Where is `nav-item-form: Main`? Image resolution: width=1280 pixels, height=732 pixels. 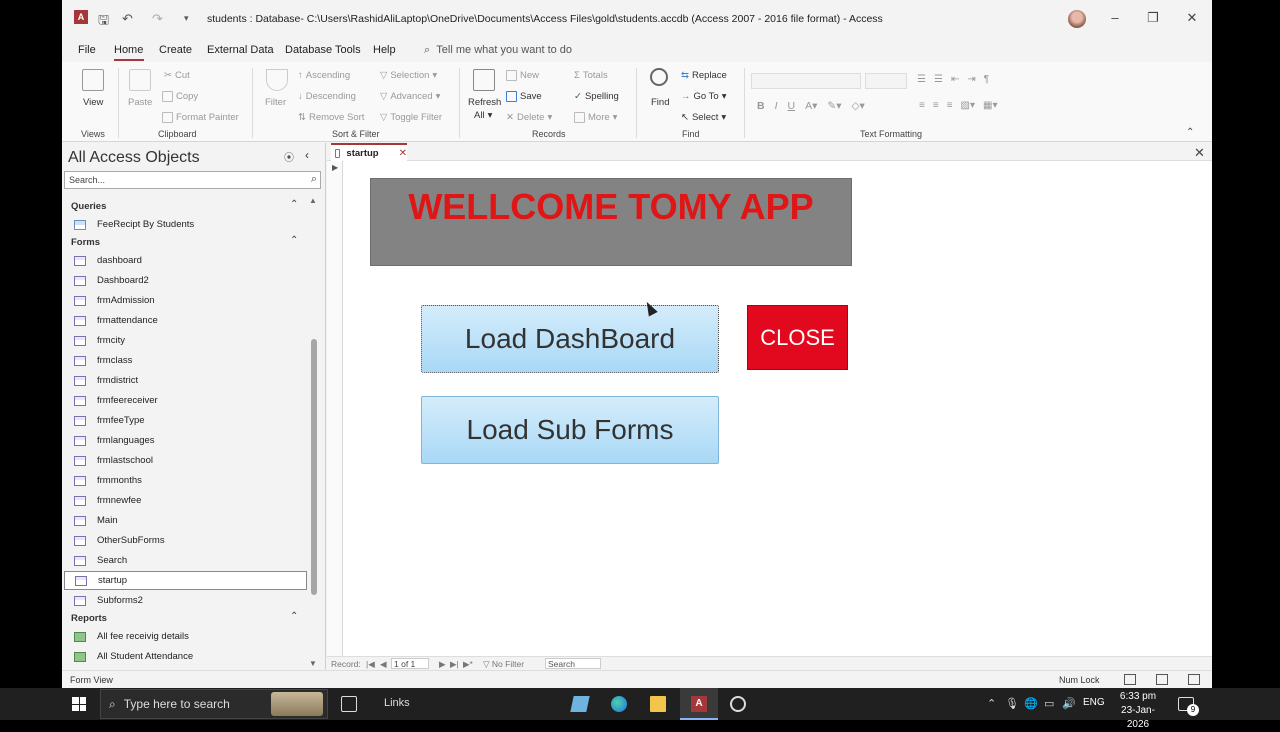 nav-item-form: Main is located at coordinates (185, 520).